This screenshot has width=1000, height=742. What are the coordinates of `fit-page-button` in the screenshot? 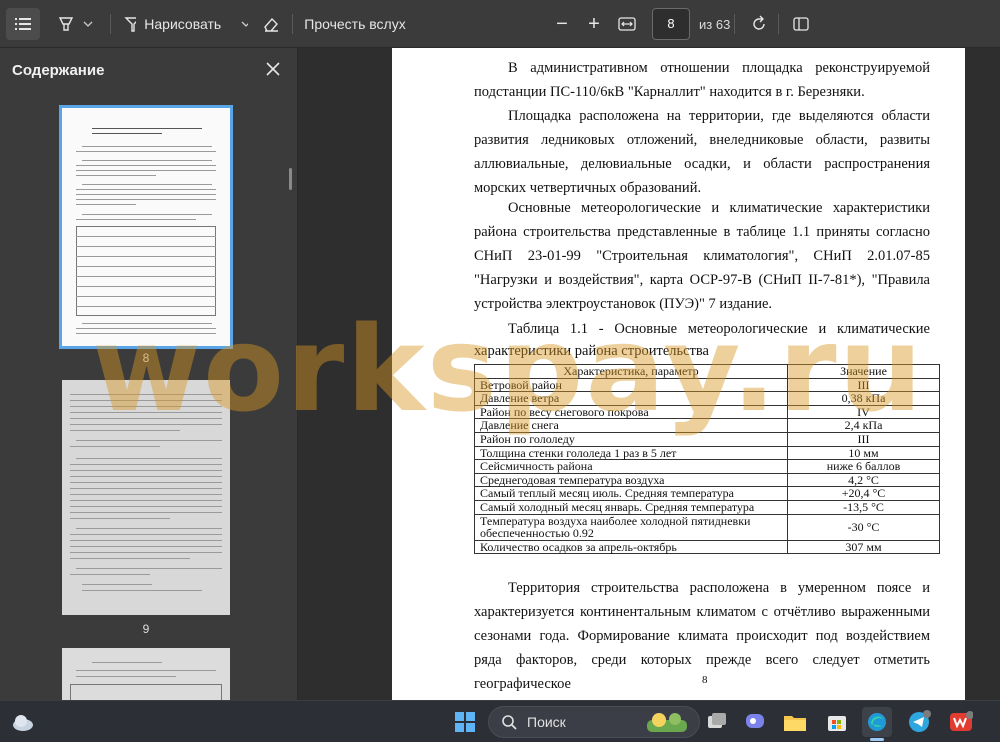 It's located at (627, 24).